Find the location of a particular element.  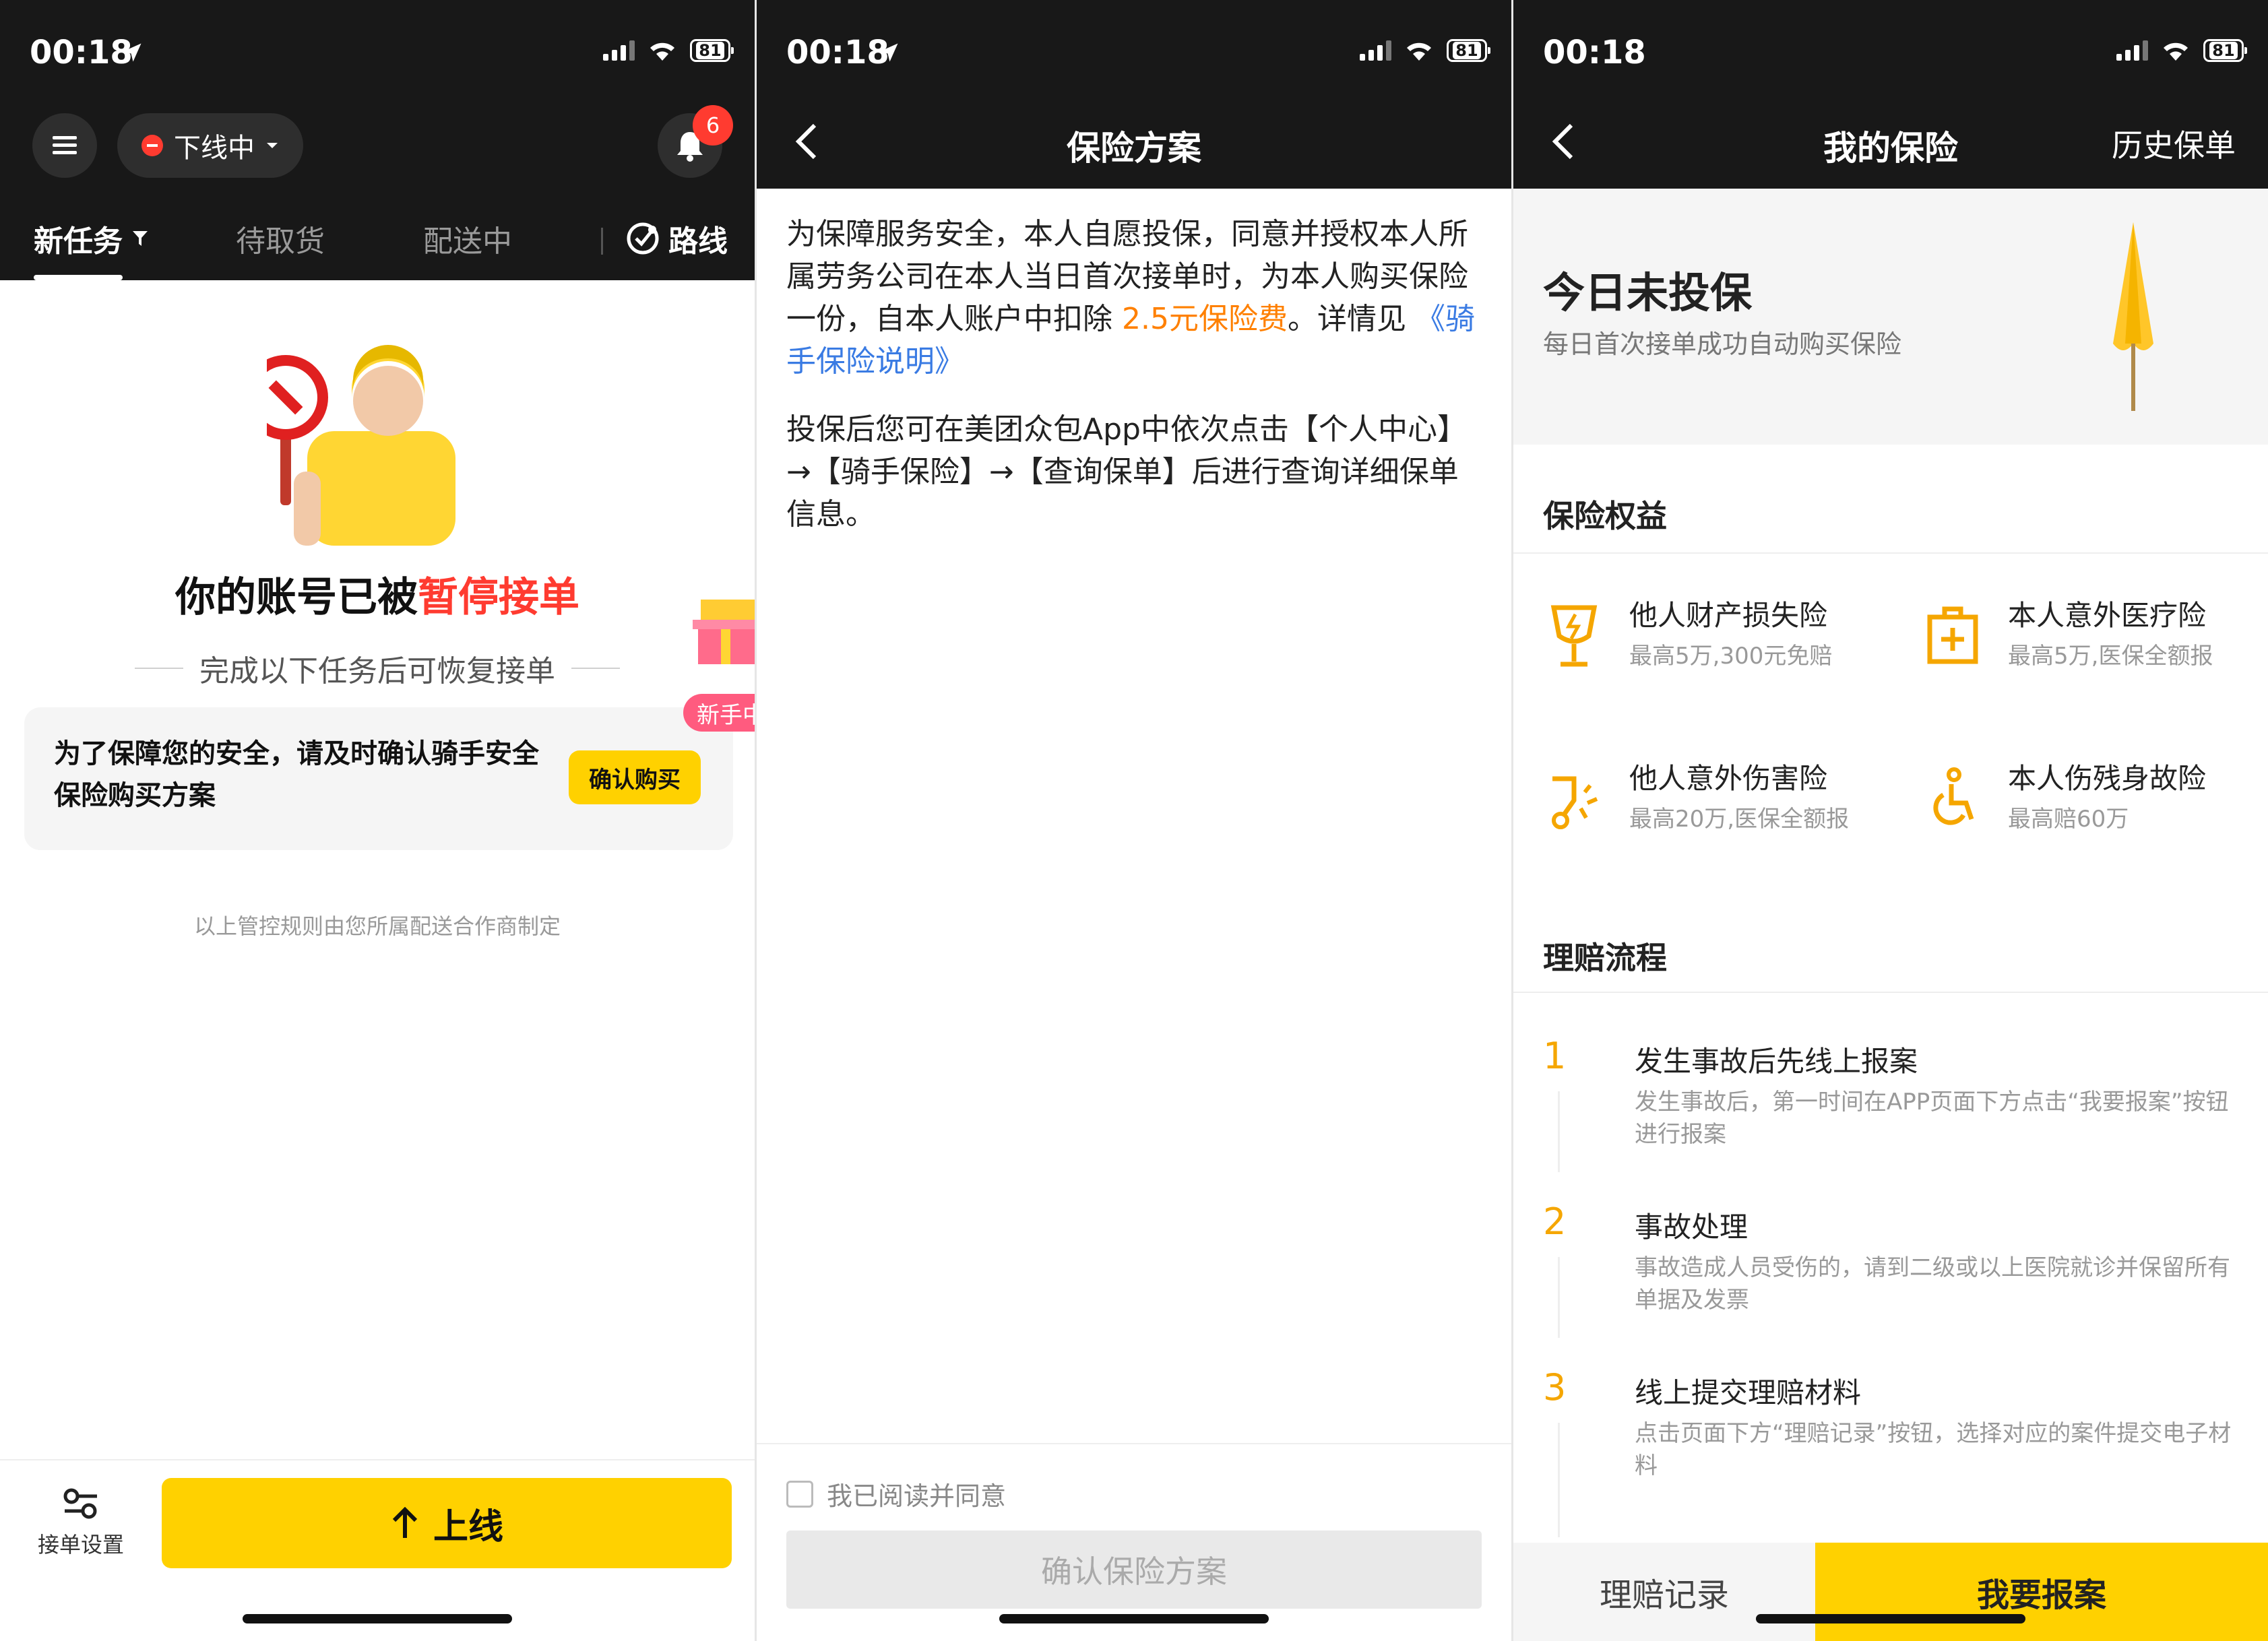

my-insurance-footer: 理赔记录 我要报案 is located at coordinates (1891, 1592).